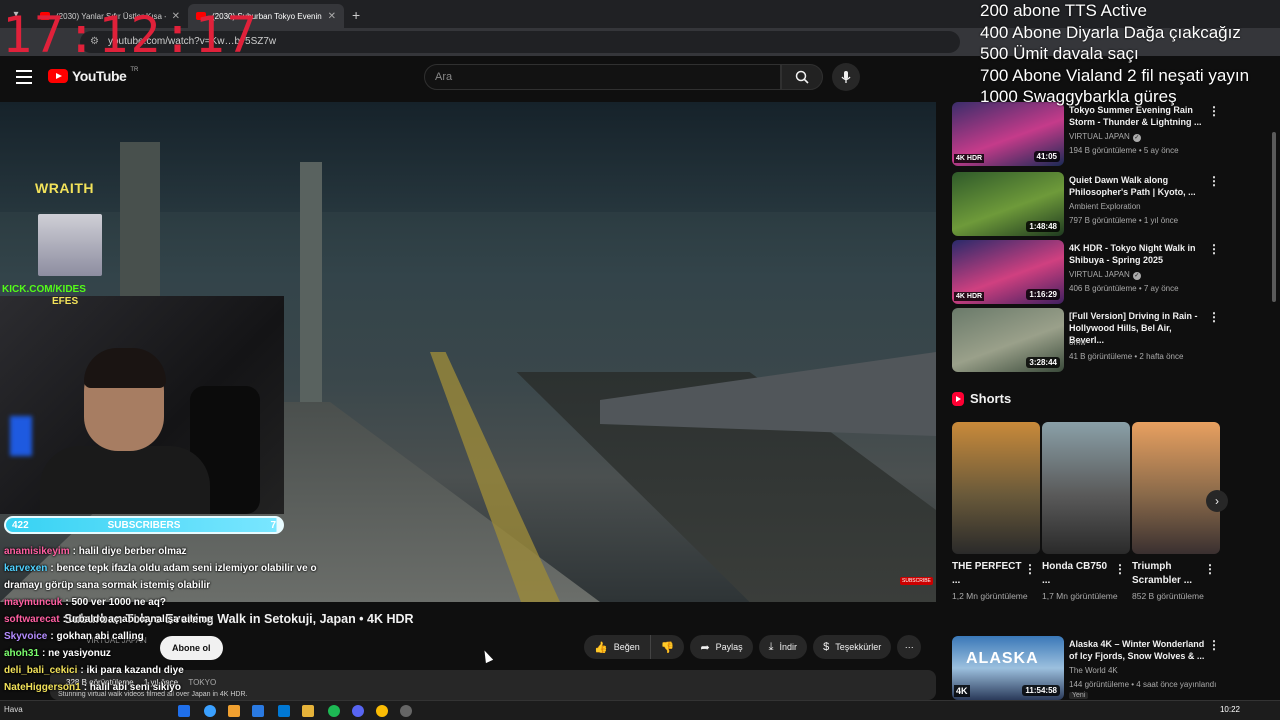  What do you see at coordinates (602, 77) in the screenshot?
I see `search-input: Ara` at bounding box center [602, 77].